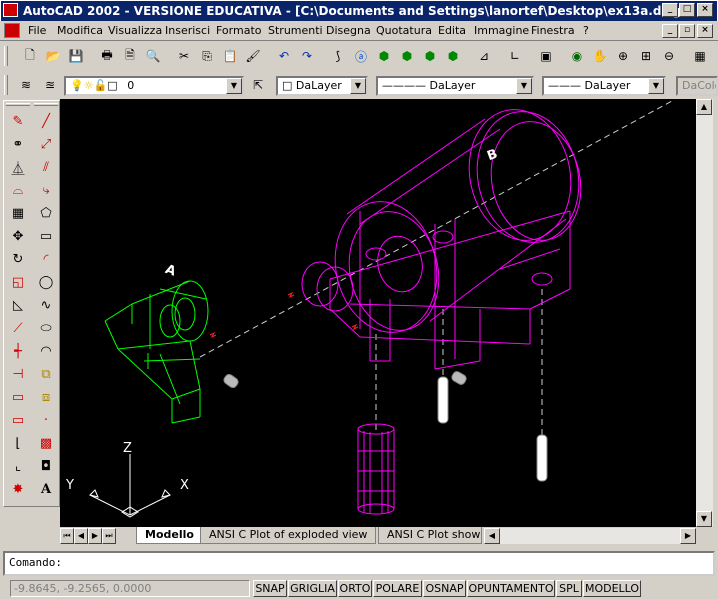  Describe the element at coordinates (453, 56) in the screenshot. I see `tool-palette-icon: ⬢` at that location.